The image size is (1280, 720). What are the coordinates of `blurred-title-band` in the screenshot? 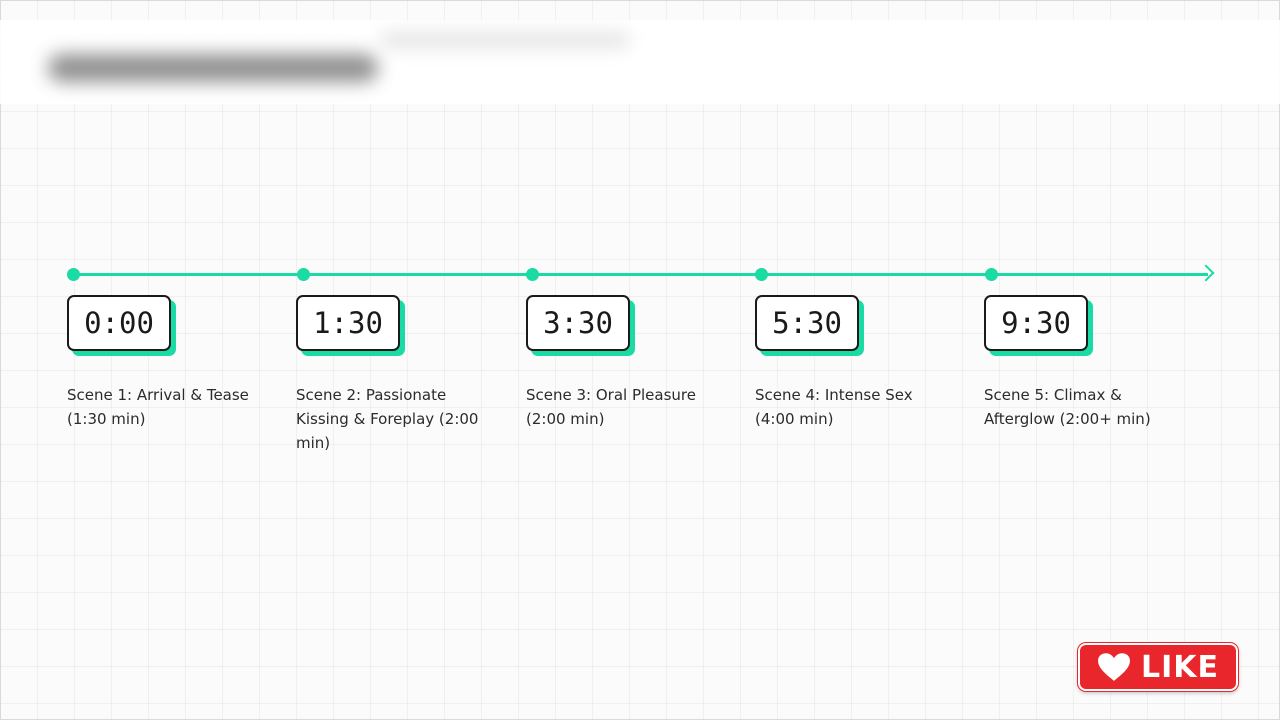 It's located at (640, 62).